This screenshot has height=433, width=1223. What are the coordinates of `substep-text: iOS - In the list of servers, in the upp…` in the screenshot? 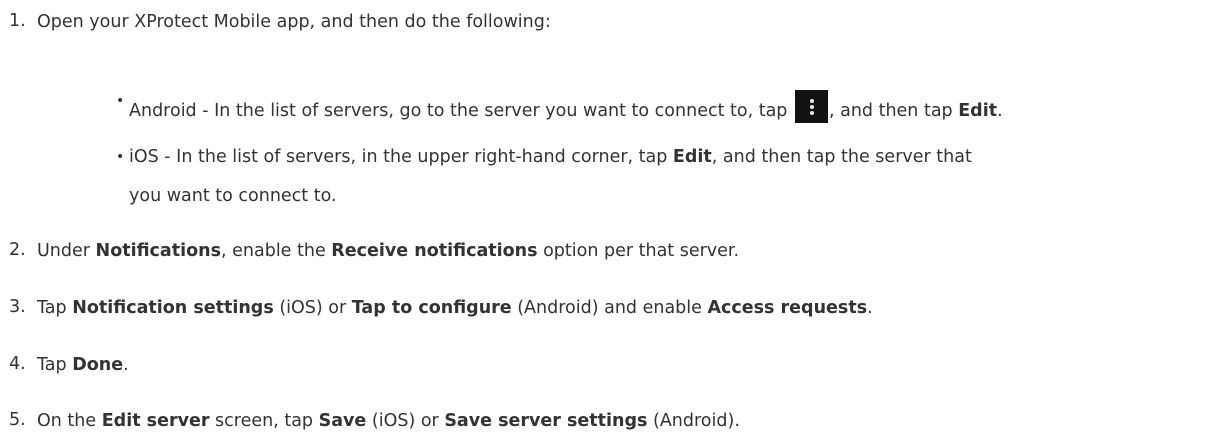 It's located at (550, 157).